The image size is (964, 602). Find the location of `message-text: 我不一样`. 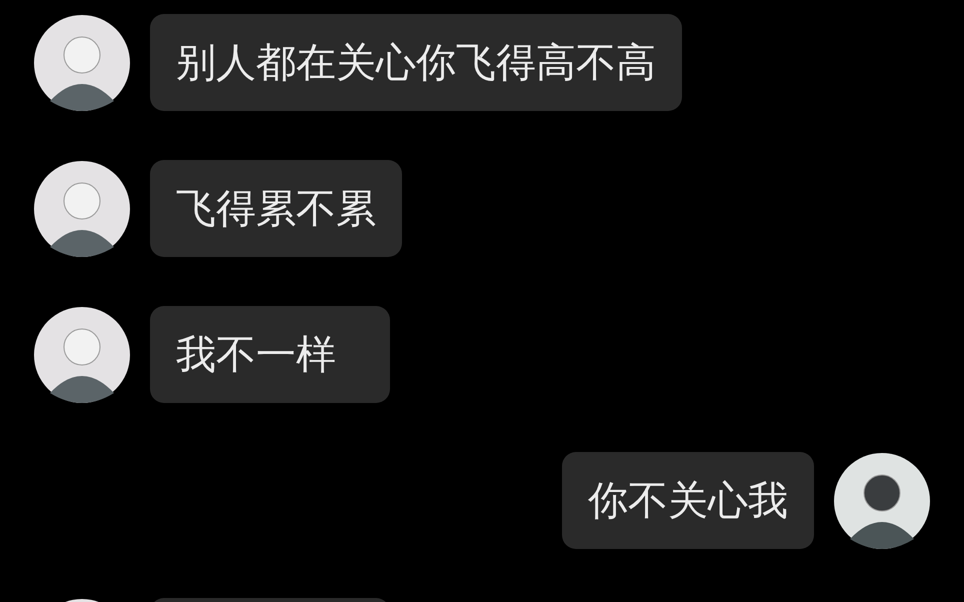

message-text: 我不一样 is located at coordinates (256, 355).